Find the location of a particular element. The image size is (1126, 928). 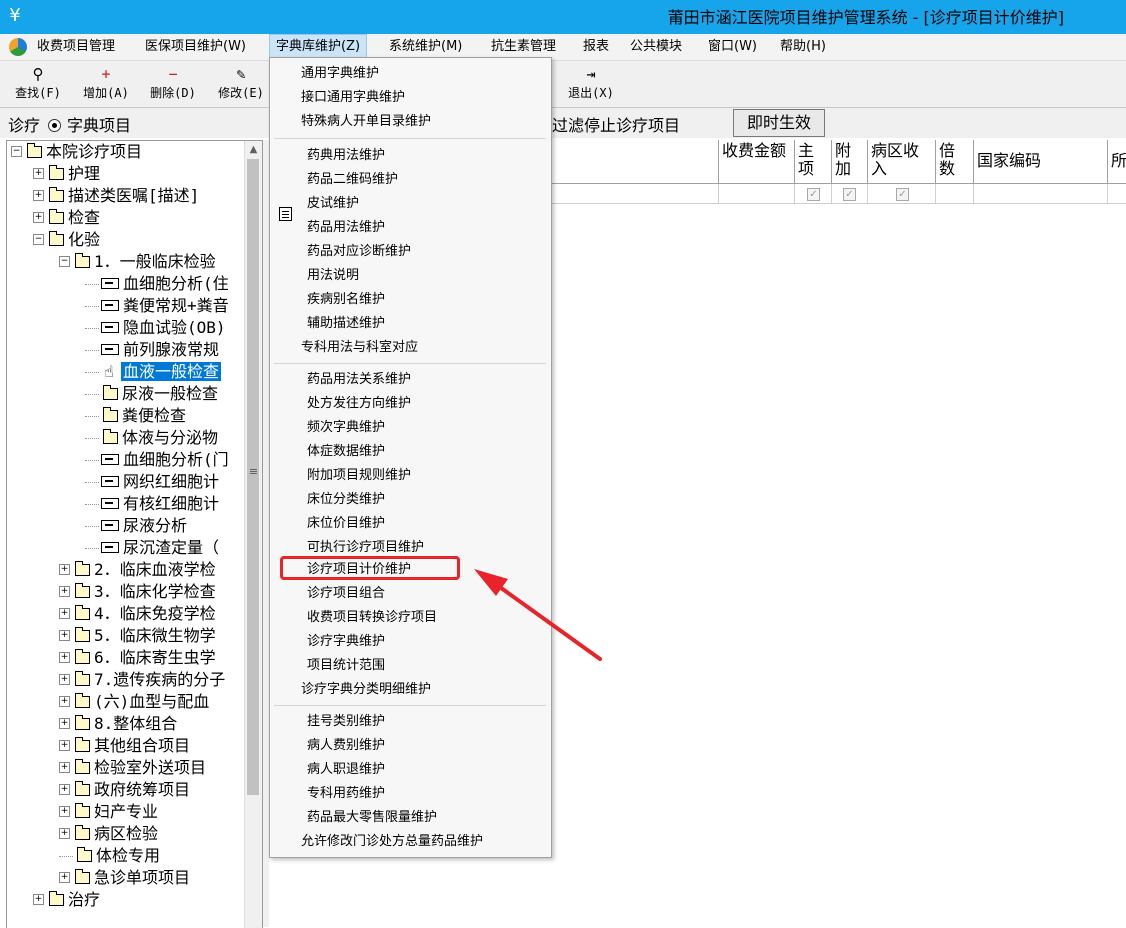

dictionary-items-radio is located at coordinates (55, 125).